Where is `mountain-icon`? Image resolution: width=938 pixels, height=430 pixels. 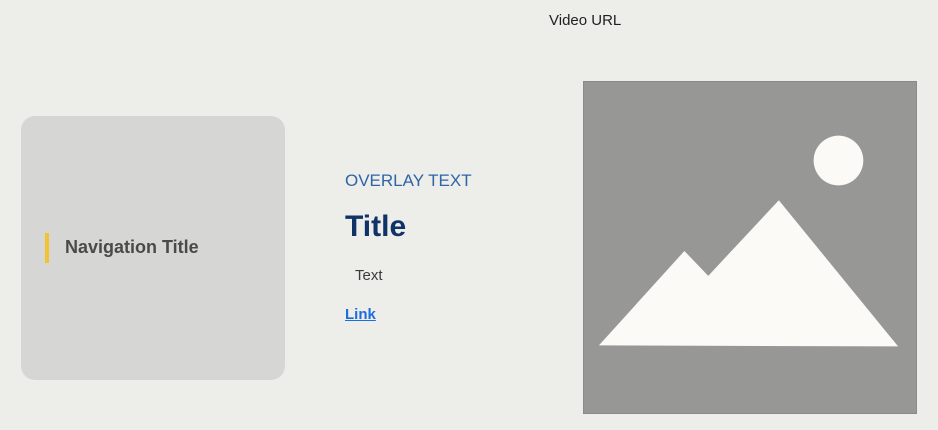
mountain-icon is located at coordinates (748, 273).